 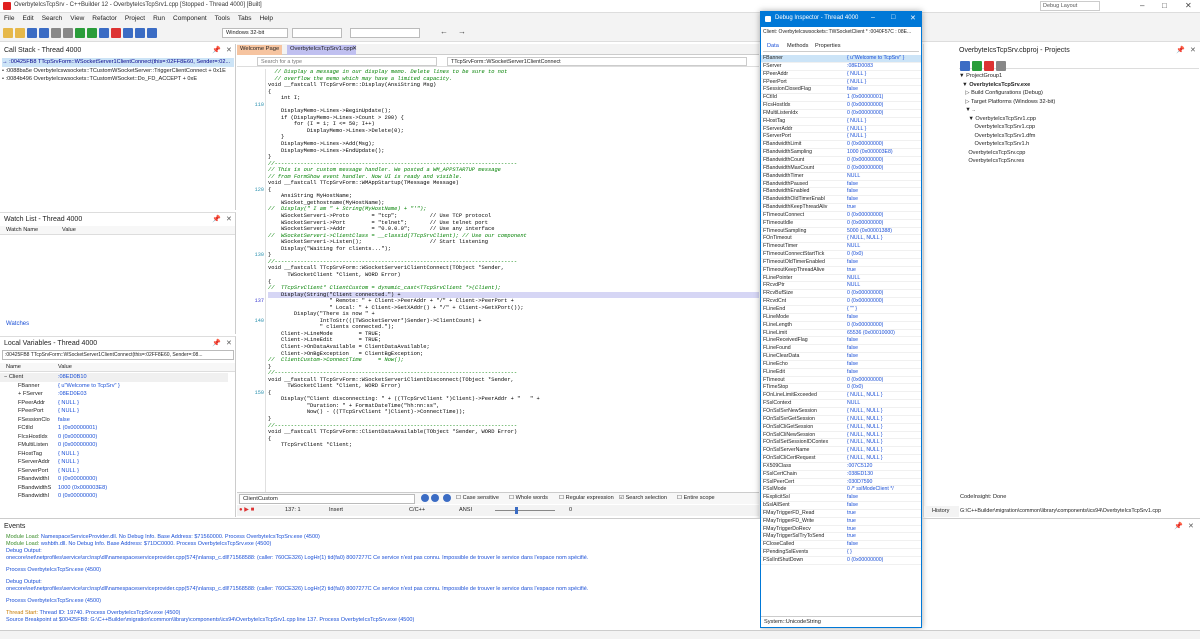 What do you see at coordinates (841, 553) in the screenshot?
I see `inspector-row: FPendingSslEvents { }` at bounding box center [841, 553].